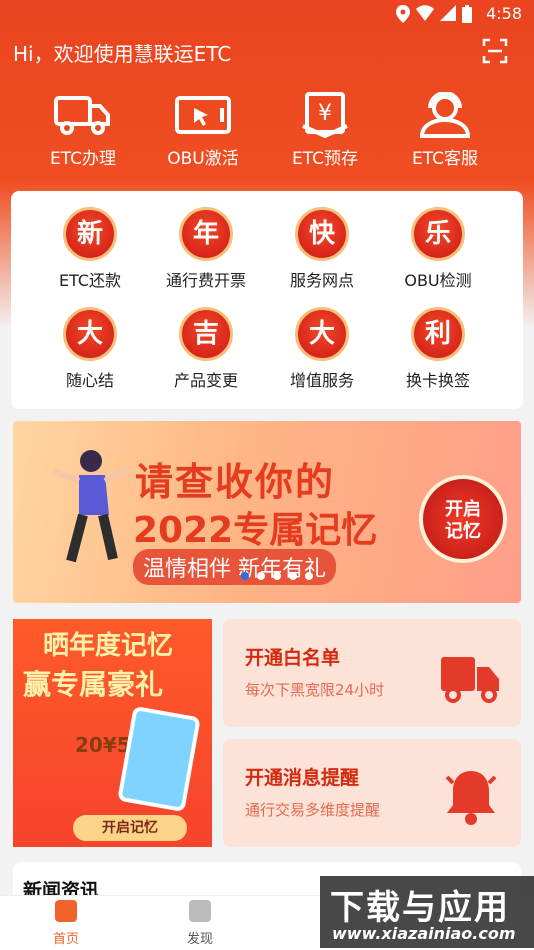  What do you see at coordinates (66, 923) in the screenshot?
I see `tab-home: 首页` at bounding box center [66, 923].